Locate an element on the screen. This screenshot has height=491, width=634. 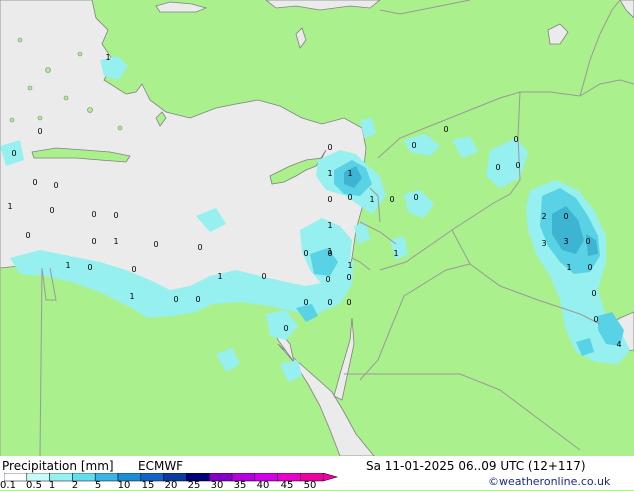
scale-label: 25 is located at coordinates (194, 485).